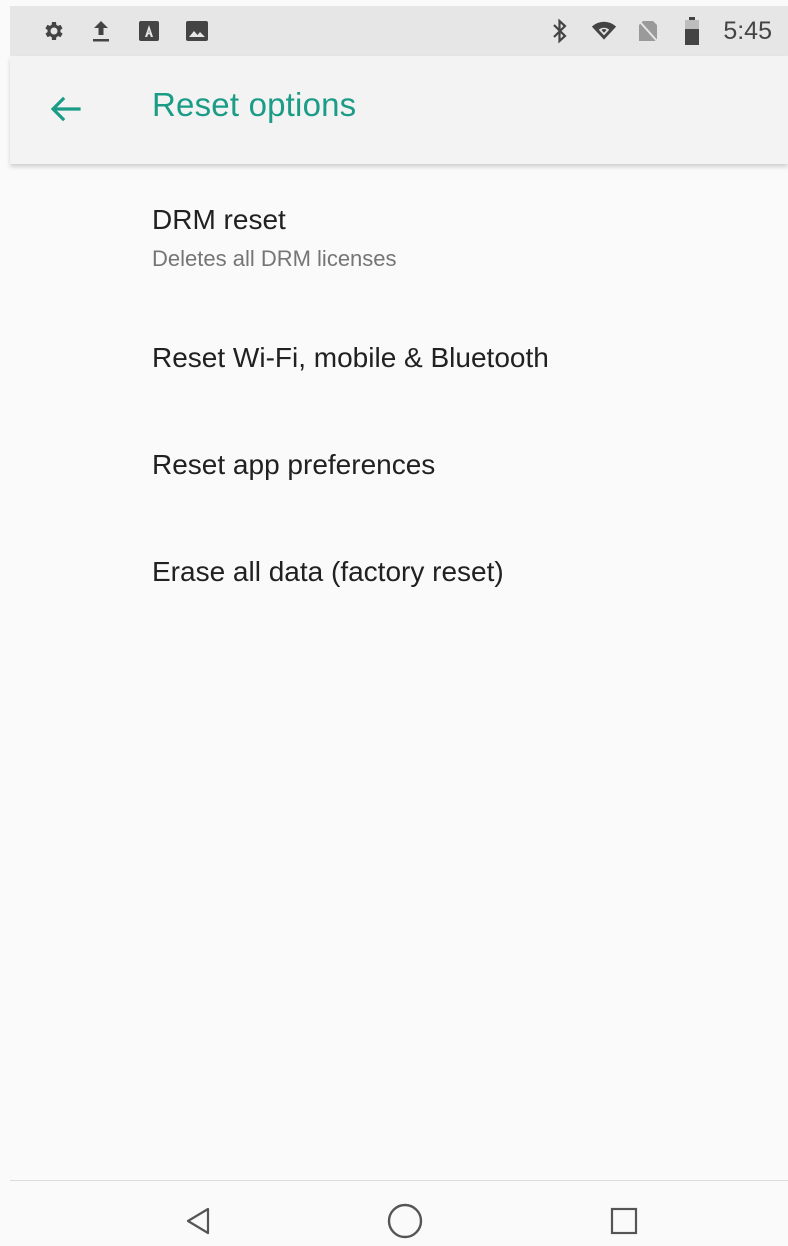 This screenshot has height=1246, width=788. I want to click on list-item-factory-reset: Erase all data (factory reset), so click(399, 573).